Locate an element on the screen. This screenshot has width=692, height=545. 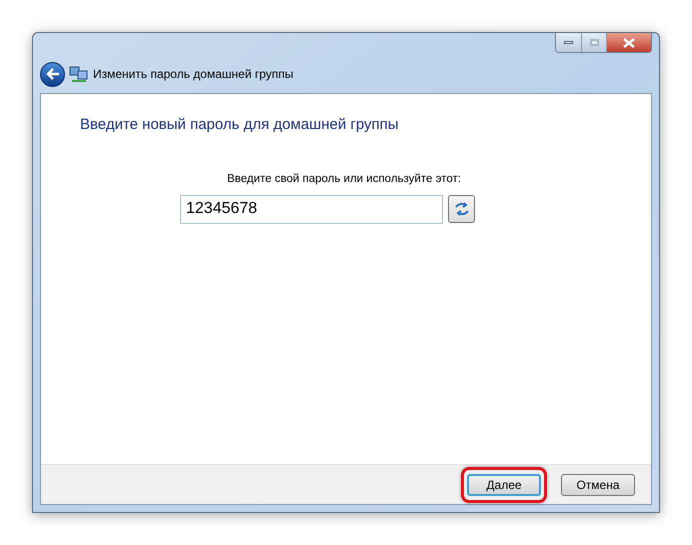
close-icon is located at coordinates (629, 43).